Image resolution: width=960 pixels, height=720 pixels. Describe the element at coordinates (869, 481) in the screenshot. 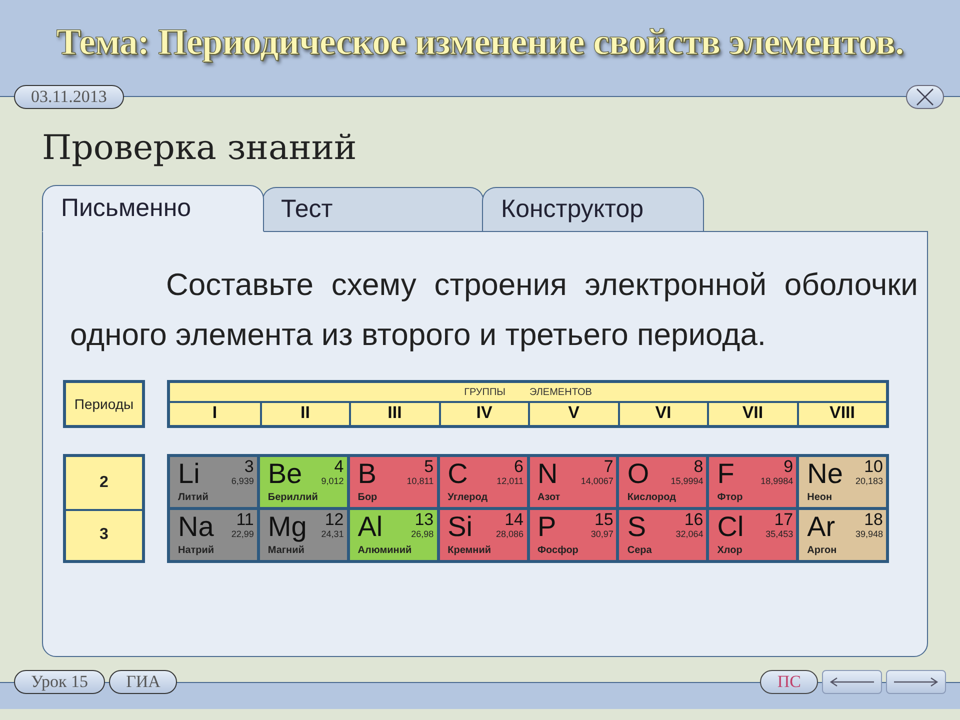

I see `atomic-mass: 20,183` at that location.